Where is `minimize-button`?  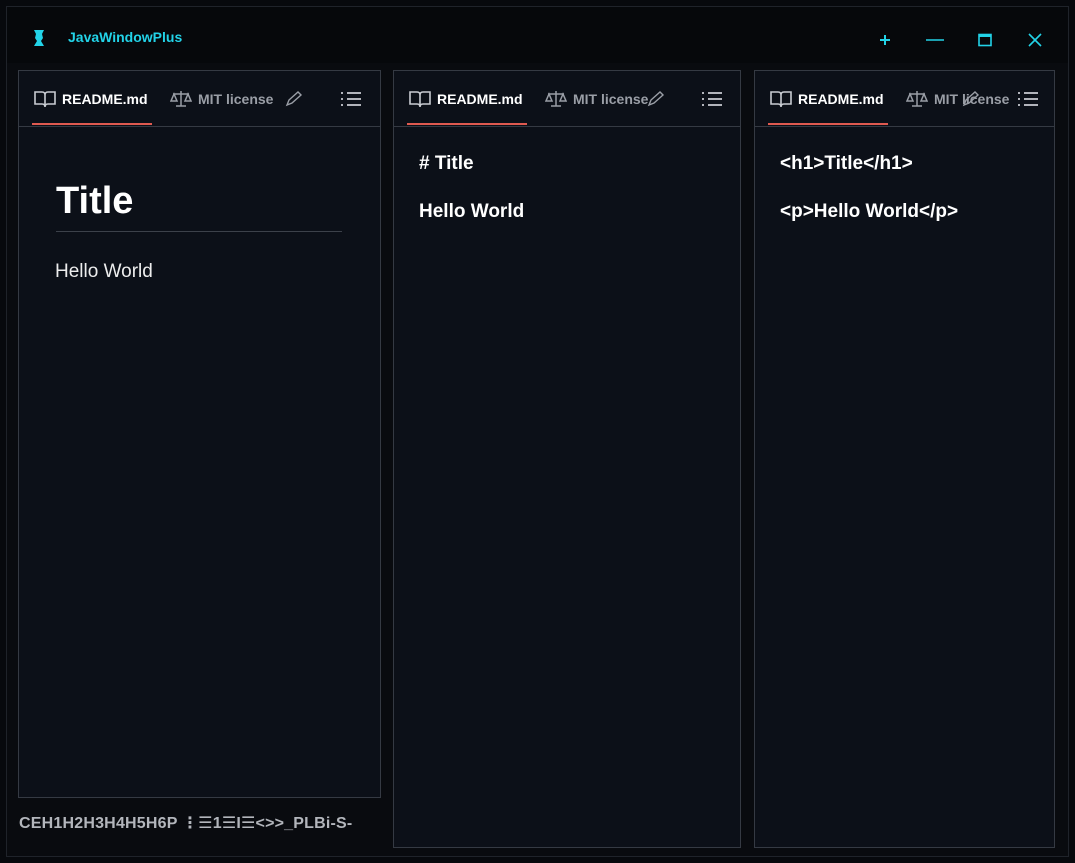
minimize-button is located at coordinates (935, 40).